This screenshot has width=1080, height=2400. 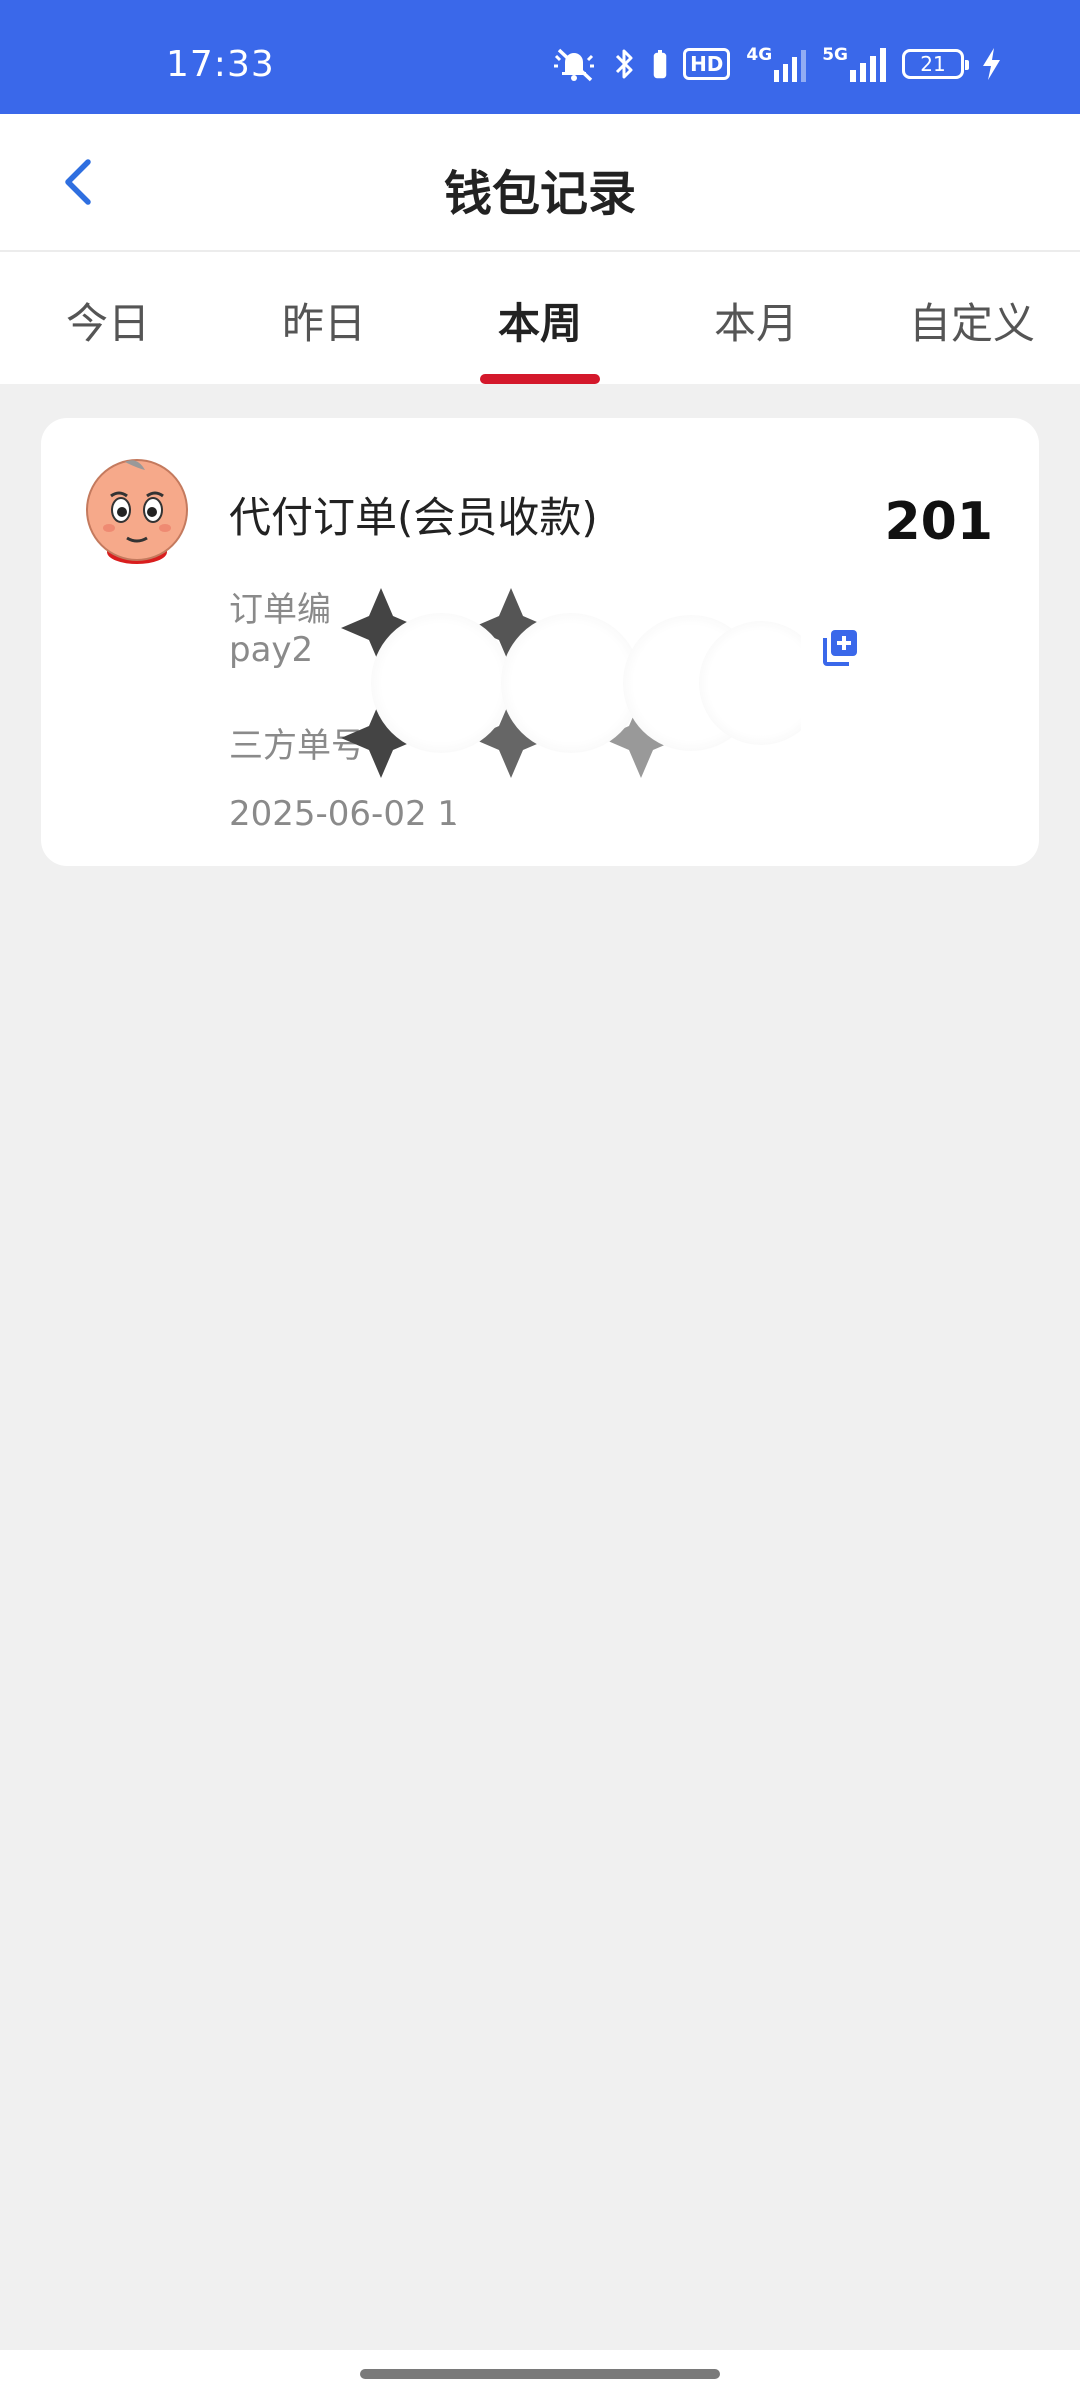 What do you see at coordinates (839, 648) in the screenshot?
I see `copy-plus-icon` at bounding box center [839, 648].